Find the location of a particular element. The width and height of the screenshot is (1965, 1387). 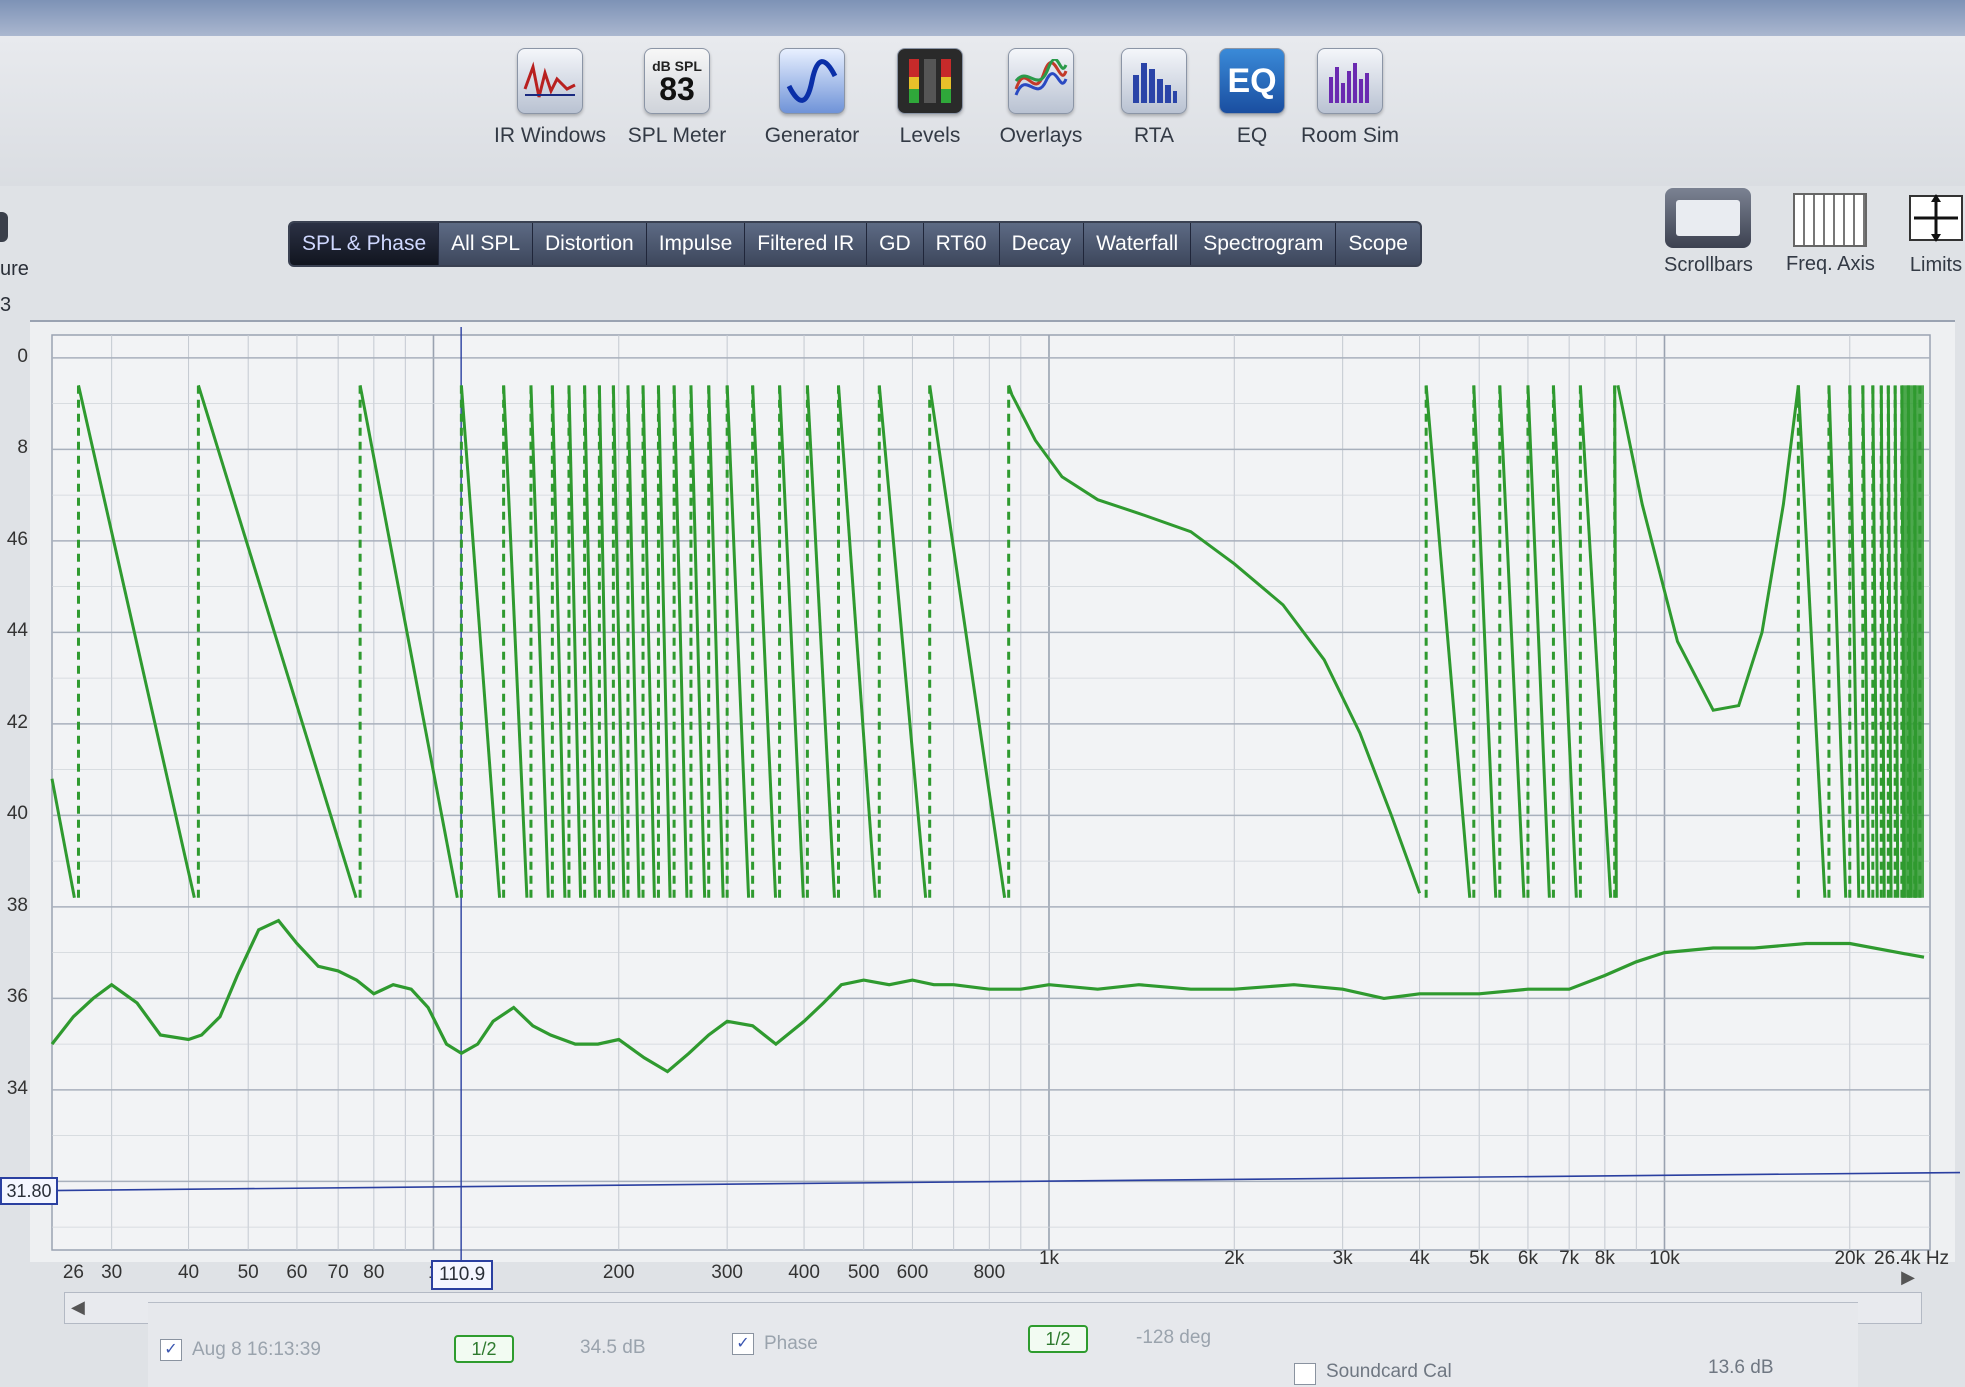

x-tick-label: 400 is located at coordinates (804, 1272).